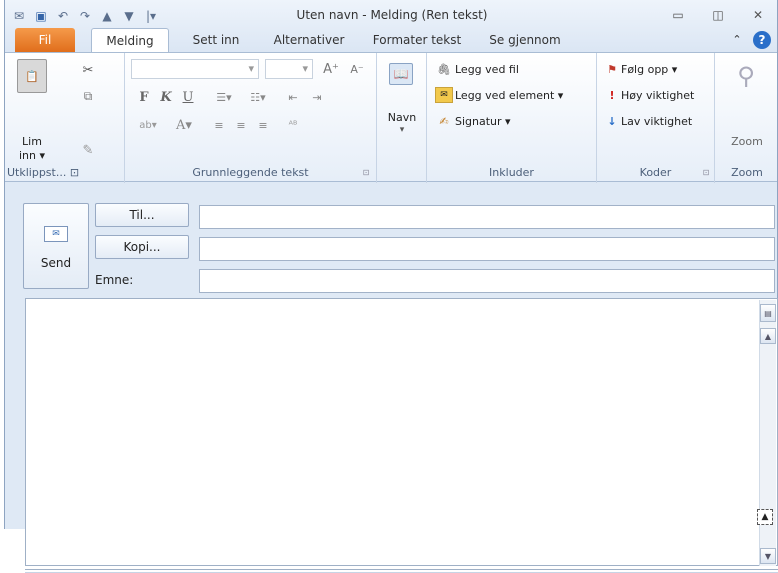 The width and height of the screenshot is (778, 573). Describe the element at coordinates (317, 97) in the screenshot. I see `increase-indent-icon: ⇥` at that location.